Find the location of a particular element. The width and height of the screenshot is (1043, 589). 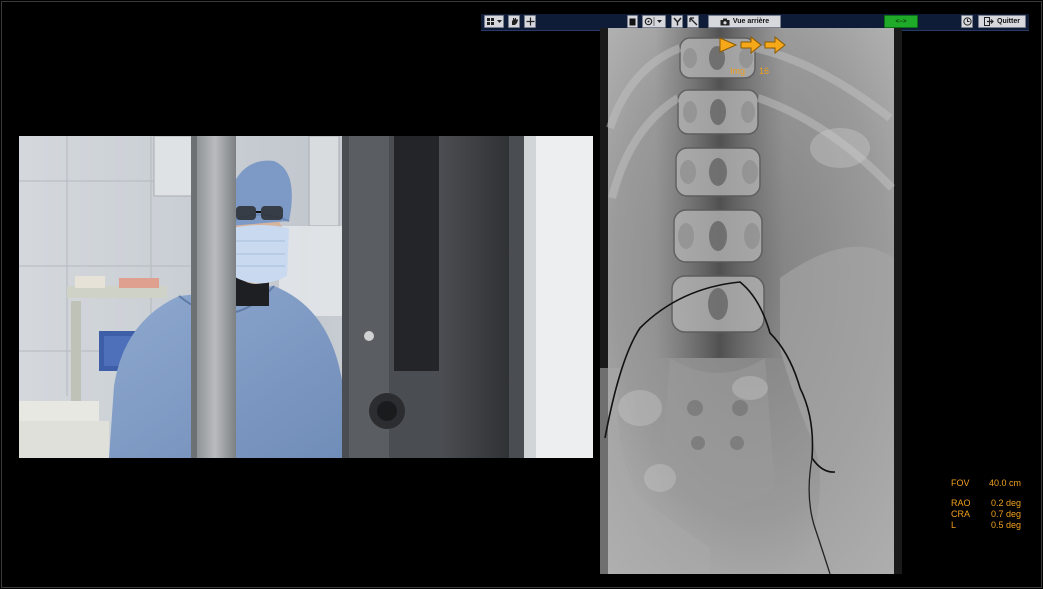

fov-value: 40.0 cm is located at coordinates (1004, 483).